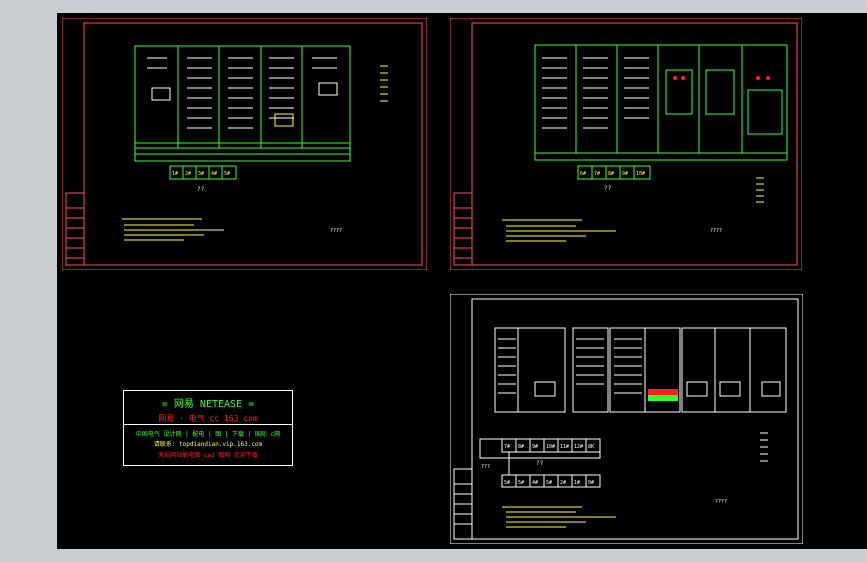  What do you see at coordinates (208, 424) in the screenshot?
I see `logo-divider` at bounding box center [208, 424].